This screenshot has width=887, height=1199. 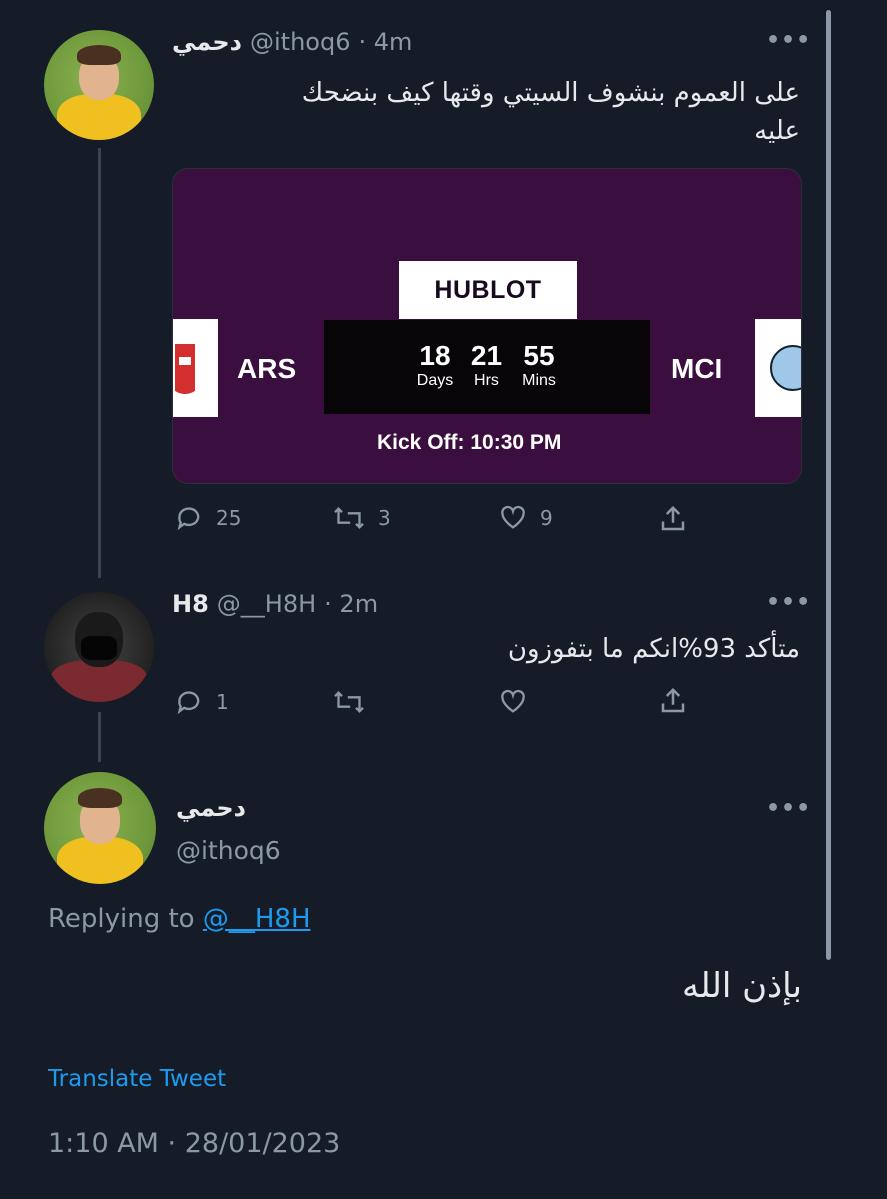 What do you see at coordinates (137, 1079) in the screenshot?
I see `translate-tweet-link: Translate Tweet` at bounding box center [137, 1079].